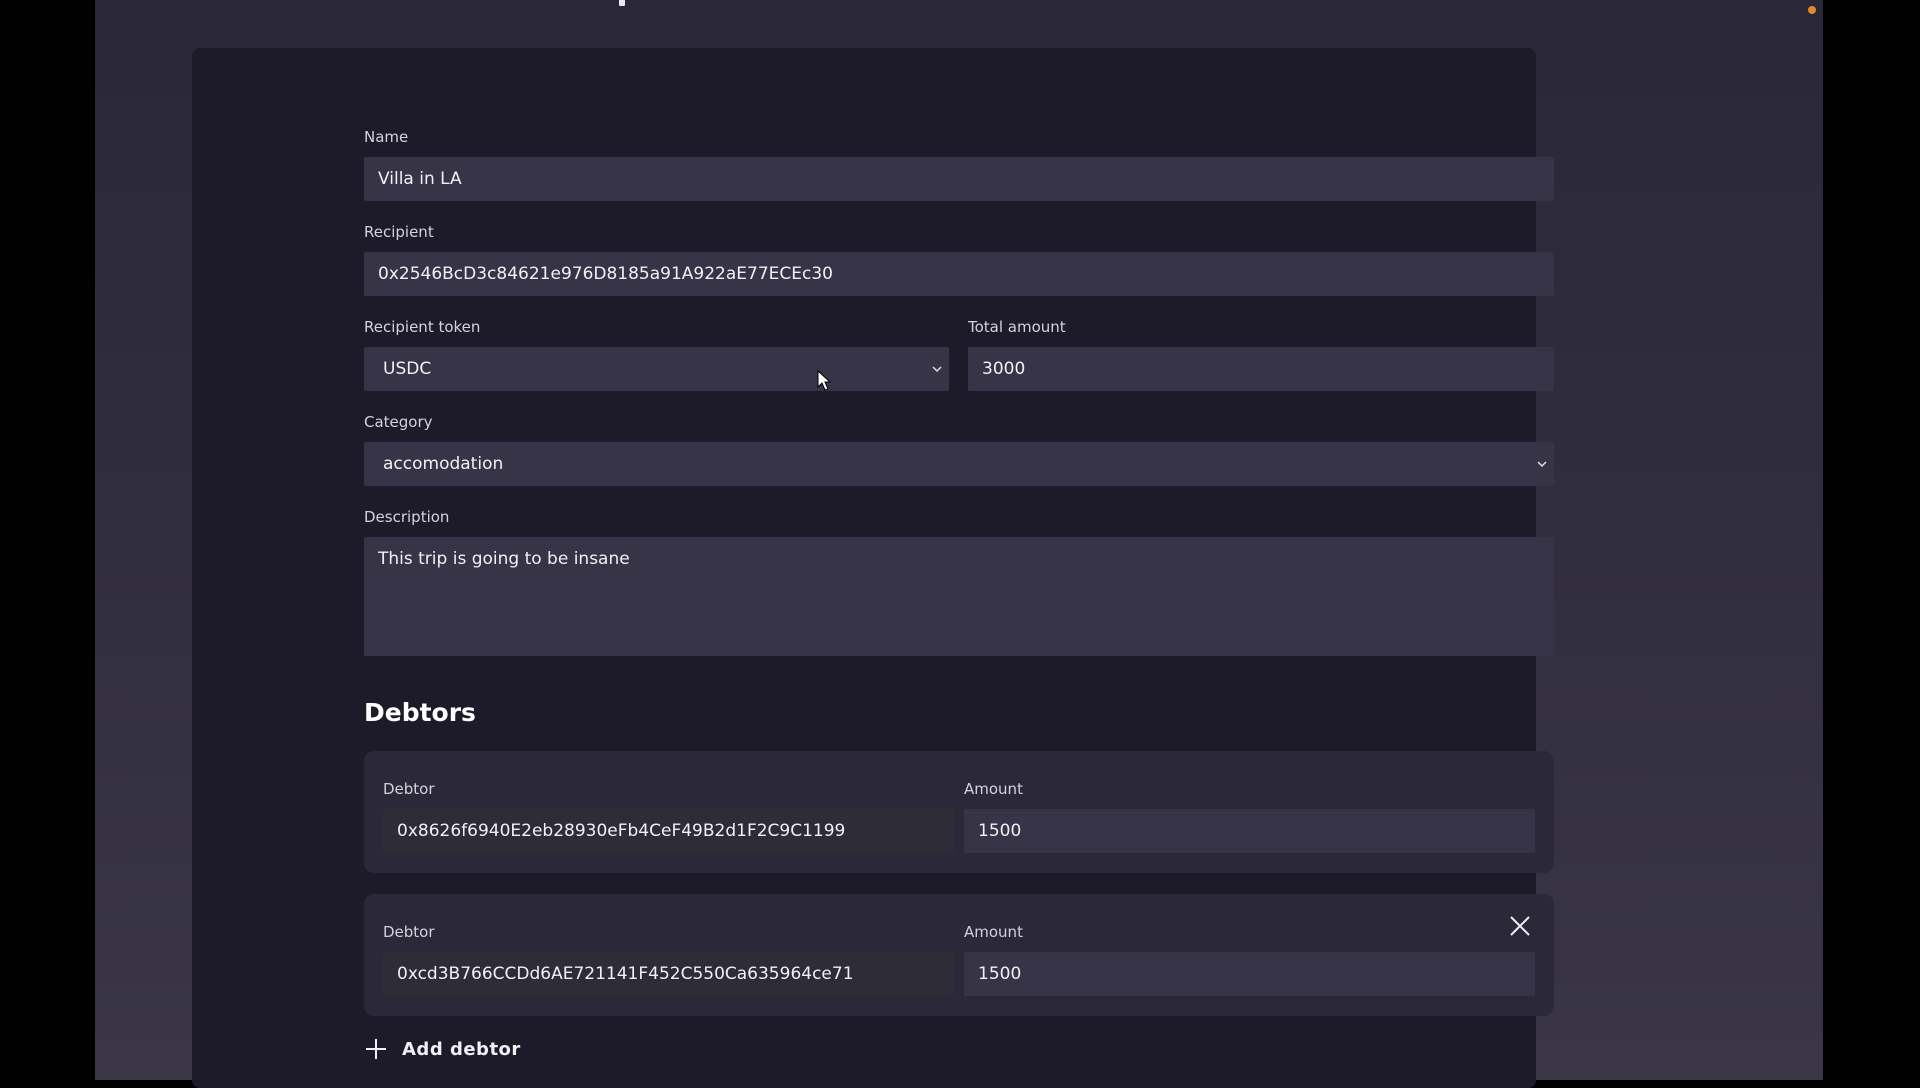 The image size is (1920, 1088). What do you see at coordinates (407, 369) in the screenshot?
I see `recipient-token-value: USDC` at bounding box center [407, 369].